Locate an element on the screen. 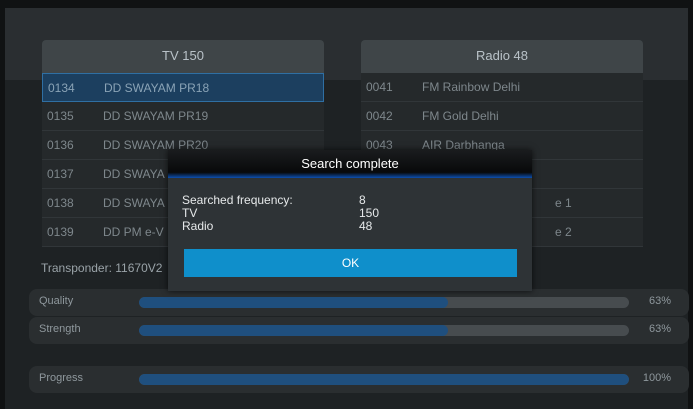 Image resolution: width=693 pixels, height=409 pixels. channel-name: DD SWAYAM PR18 is located at coordinates (157, 88).